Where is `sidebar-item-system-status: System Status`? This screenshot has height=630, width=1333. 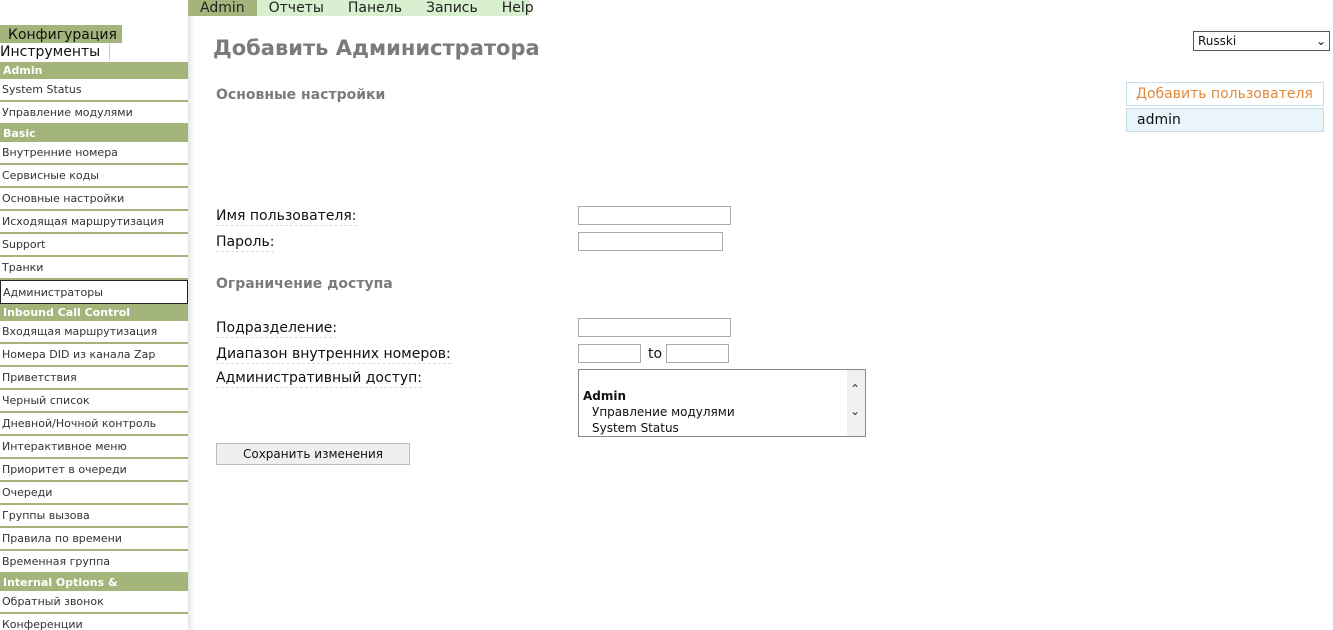
sidebar-item-system-status: System Status is located at coordinates (94, 90).